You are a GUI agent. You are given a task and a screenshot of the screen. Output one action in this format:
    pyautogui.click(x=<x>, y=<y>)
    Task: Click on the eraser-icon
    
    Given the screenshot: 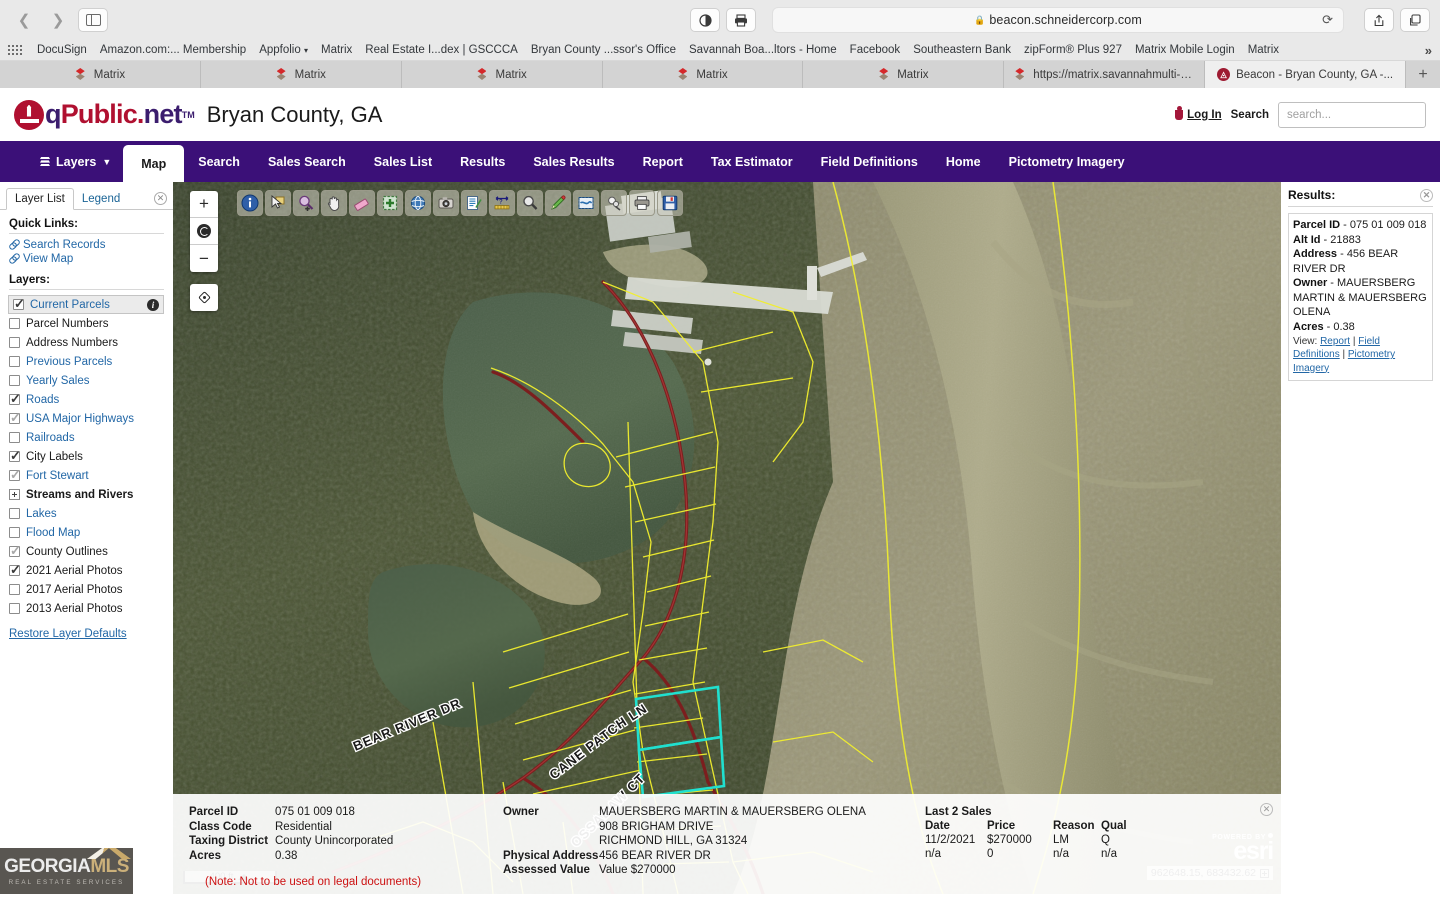 What is the action you would take?
    pyautogui.click(x=362, y=203)
    